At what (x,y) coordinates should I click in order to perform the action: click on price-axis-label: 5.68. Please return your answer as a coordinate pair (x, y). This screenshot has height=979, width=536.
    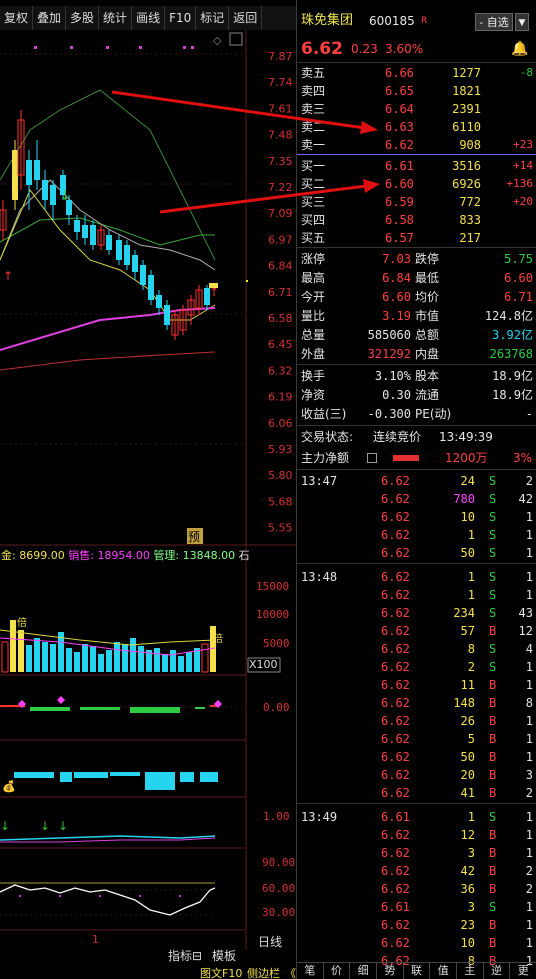
    Looking at the image, I should click on (280, 501).